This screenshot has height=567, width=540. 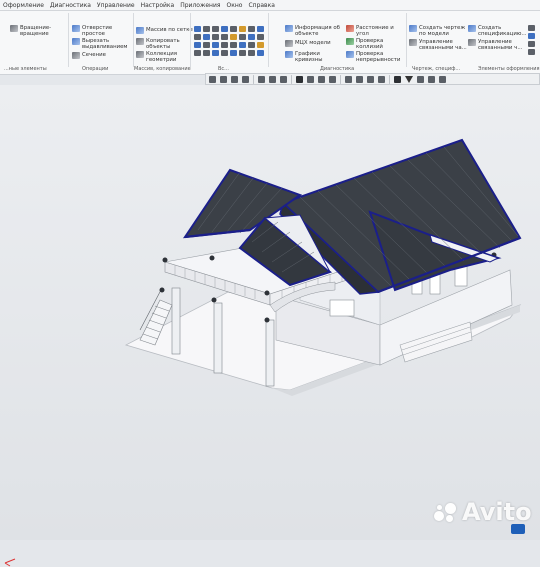 What do you see at coordinates (234, 79) in the screenshot?
I see `zoom-icon` at bounding box center [234, 79].